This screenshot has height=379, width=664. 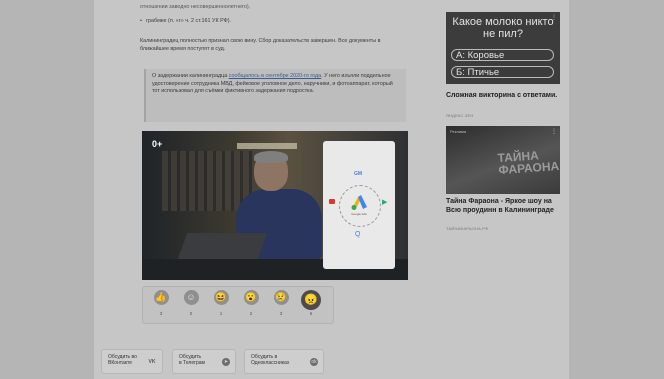 What do you see at coordinates (271, 157) in the screenshot?
I see `video-person-hair` at bounding box center [271, 157].